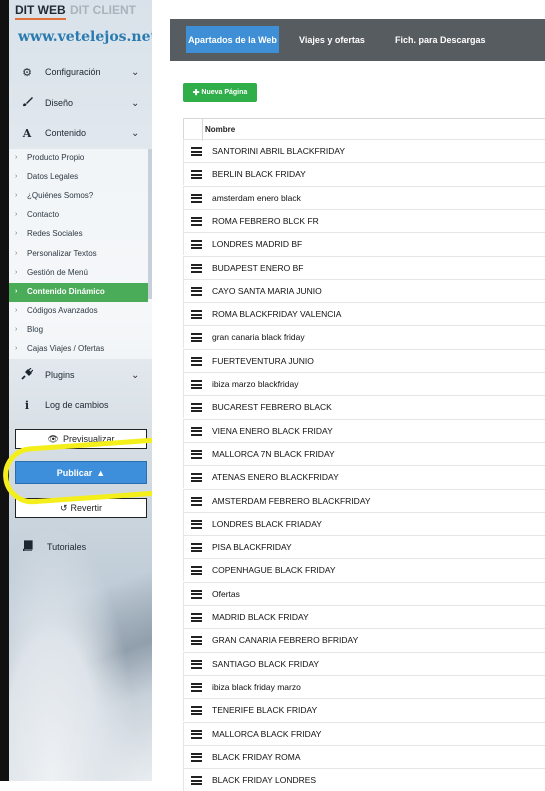 This screenshot has height=791, width=545. Describe the element at coordinates (266, 734) in the screenshot. I see `page-name: MALLORCA BLACK FRIDAY` at that location.